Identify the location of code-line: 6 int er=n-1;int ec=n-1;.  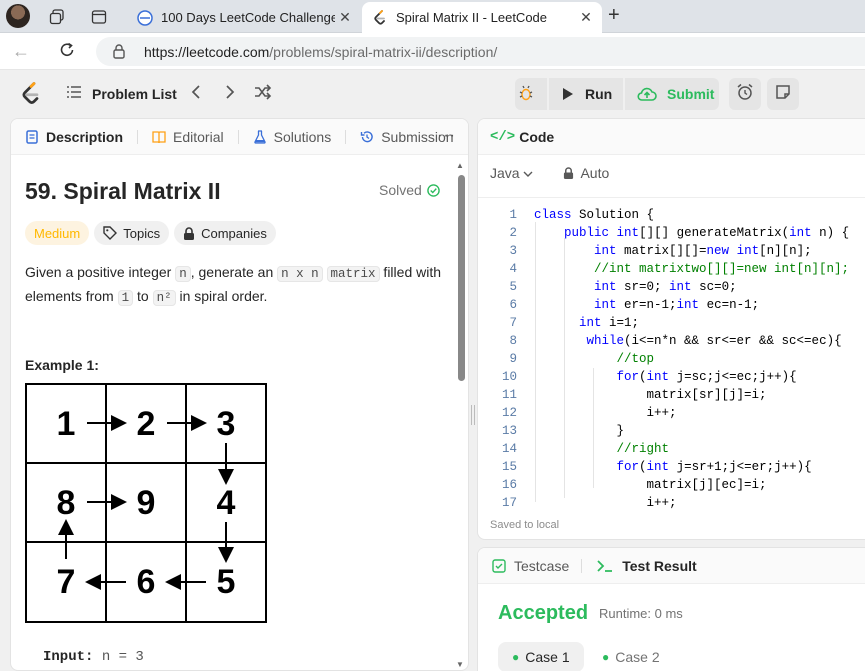
(671, 305).